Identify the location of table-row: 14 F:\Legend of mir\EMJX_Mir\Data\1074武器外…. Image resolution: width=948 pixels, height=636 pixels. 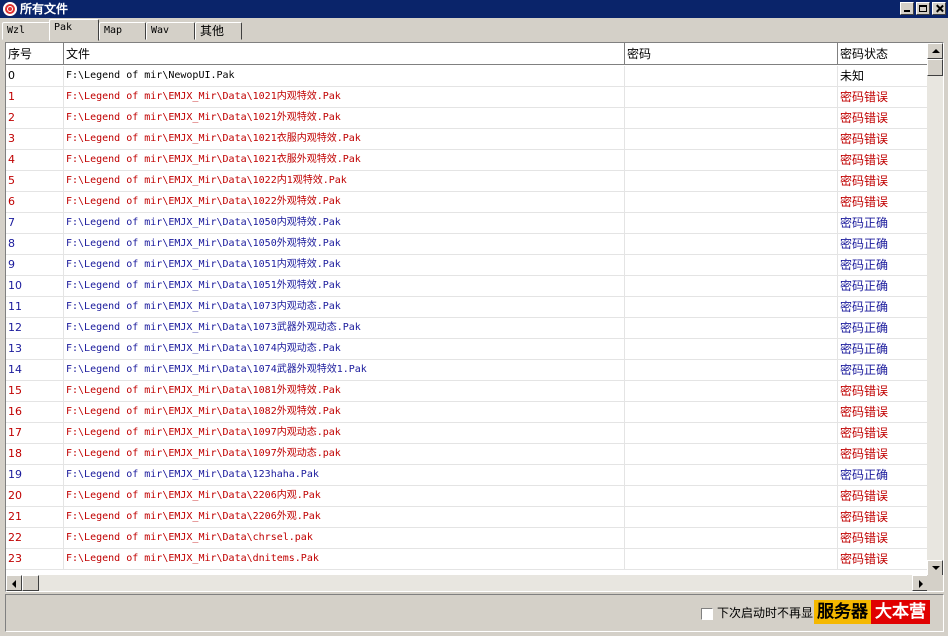
(467, 370).